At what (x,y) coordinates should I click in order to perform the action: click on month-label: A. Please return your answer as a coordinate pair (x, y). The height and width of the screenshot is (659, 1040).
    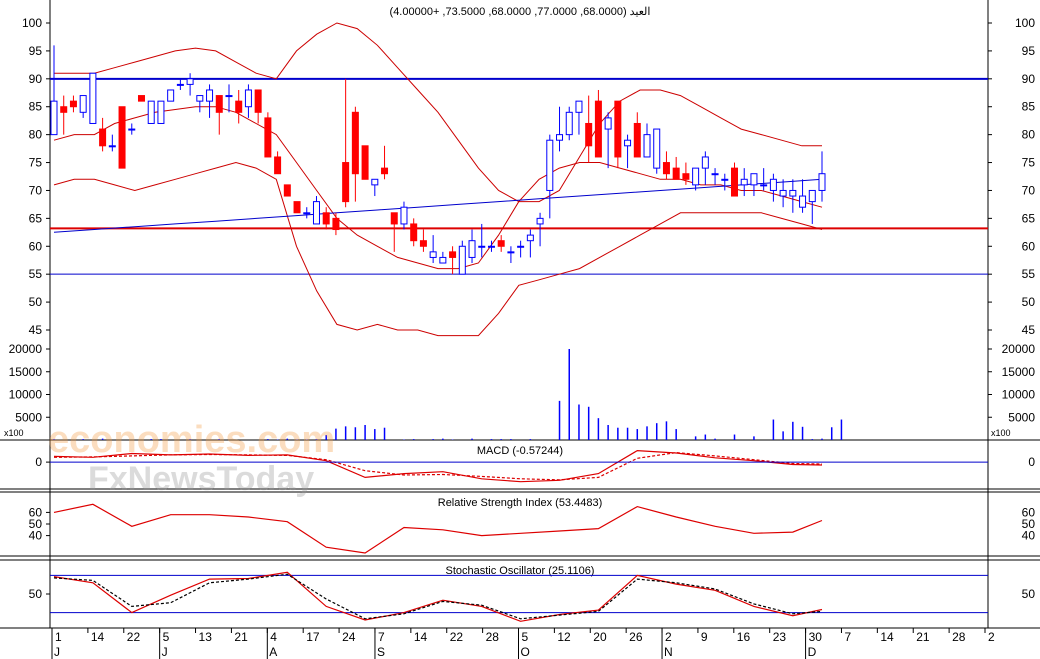
    Looking at the image, I should click on (273, 652).